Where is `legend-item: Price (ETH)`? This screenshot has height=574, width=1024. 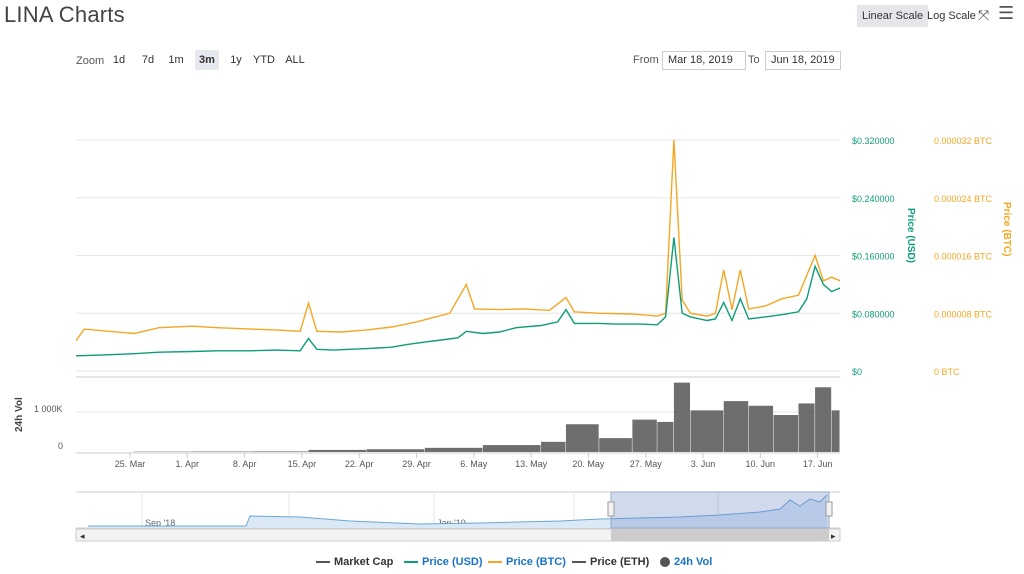 legend-item: Price (ETH) is located at coordinates (610, 562).